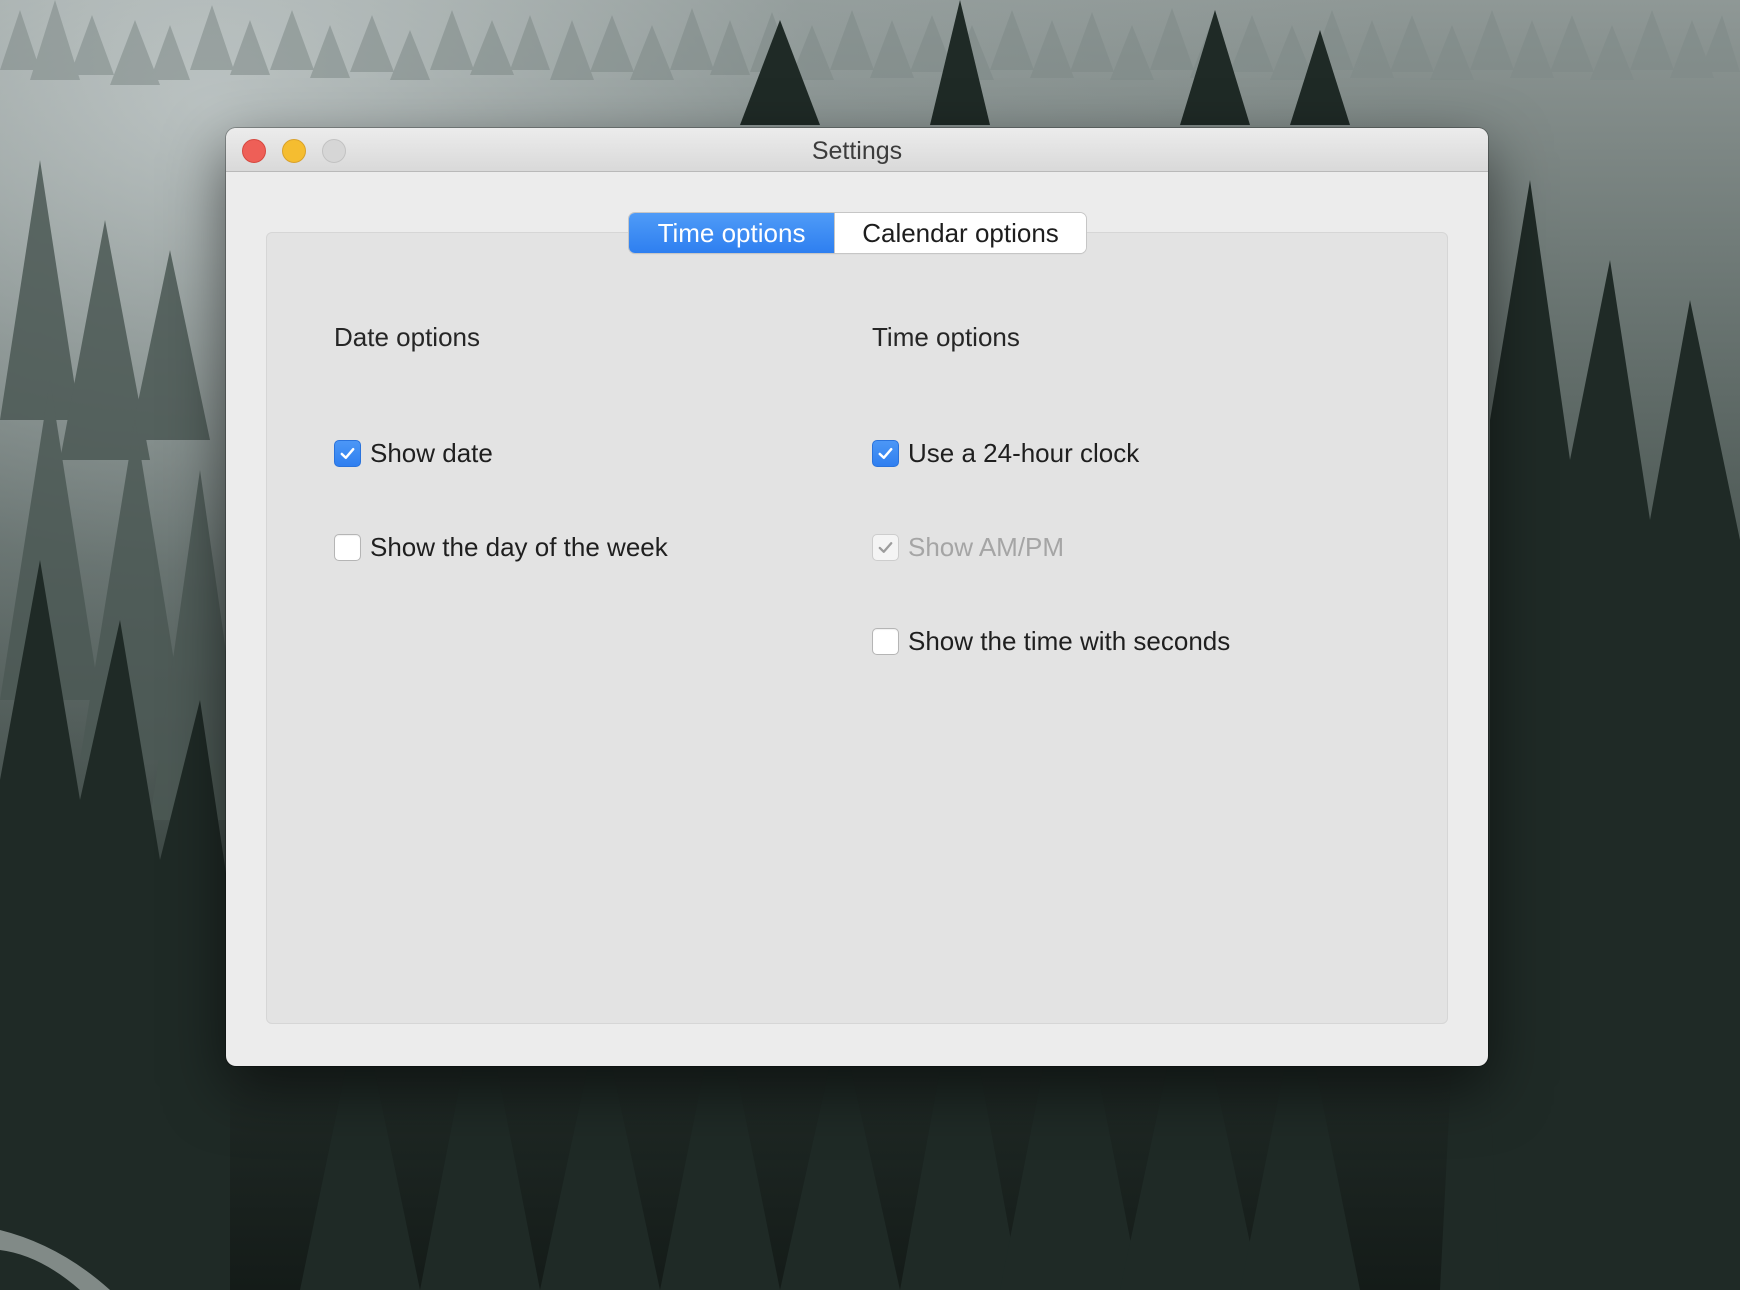 This screenshot has height=1290, width=1740. Describe the element at coordinates (407, 337) in the screenshot. I see `date-options-heading: Date options` at that location.